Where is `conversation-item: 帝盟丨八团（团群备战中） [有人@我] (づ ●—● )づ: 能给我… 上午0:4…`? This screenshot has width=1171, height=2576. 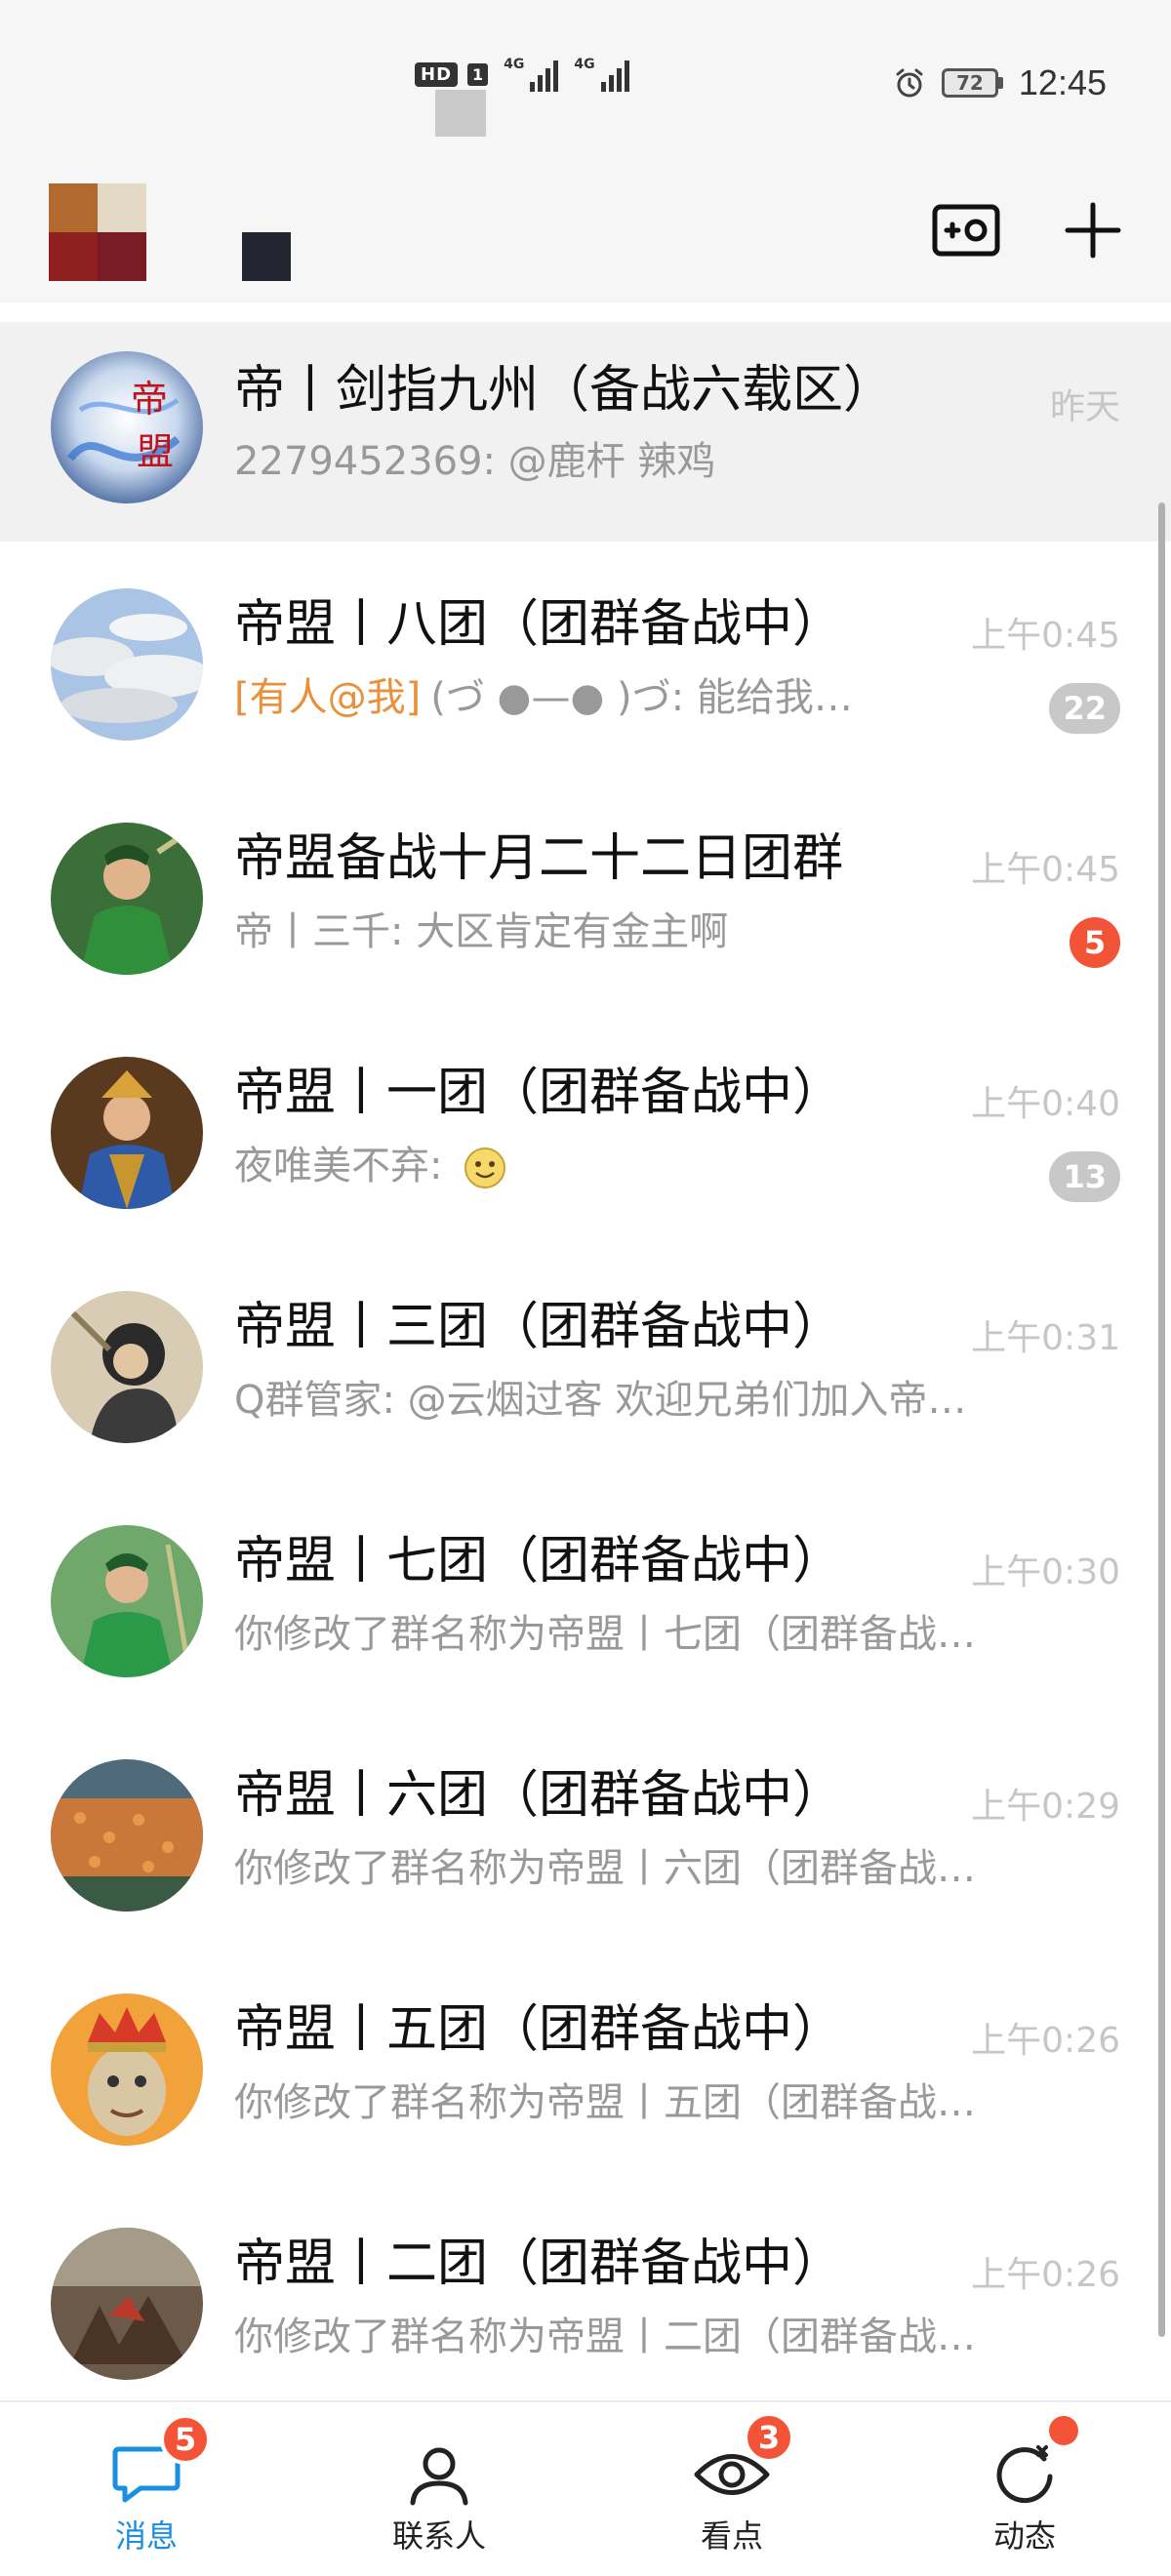
conversation-item: 帝盟丨八团（团群备战中） [有人@我] (づ ●—● )づ: 能给我… 上午0:4… is located at coordinates (585, 673).